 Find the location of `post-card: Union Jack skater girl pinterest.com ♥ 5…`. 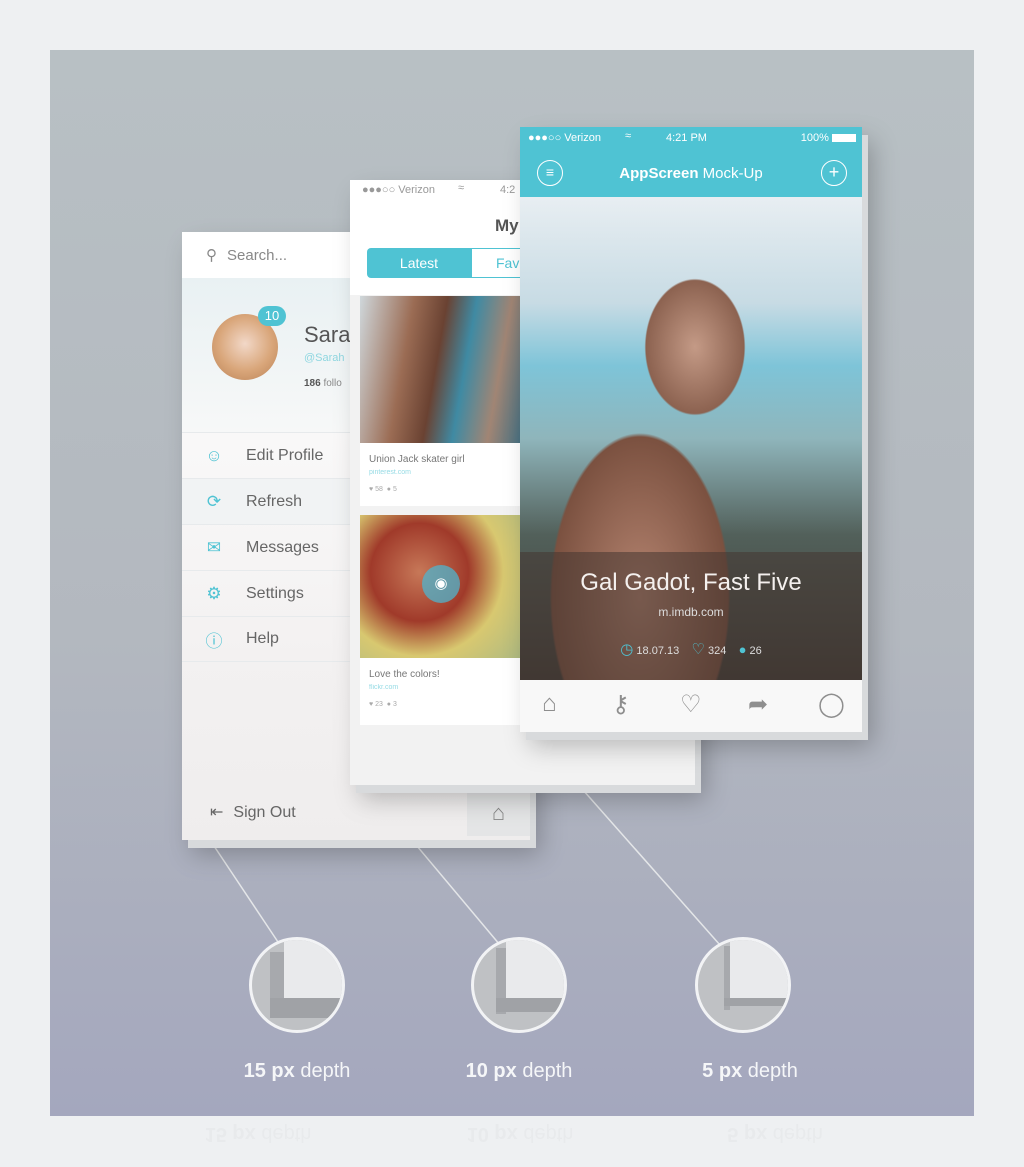

post-card: Union Jack skater girl pinterest.com ♥ 5… is located at coordinates (445, 401).